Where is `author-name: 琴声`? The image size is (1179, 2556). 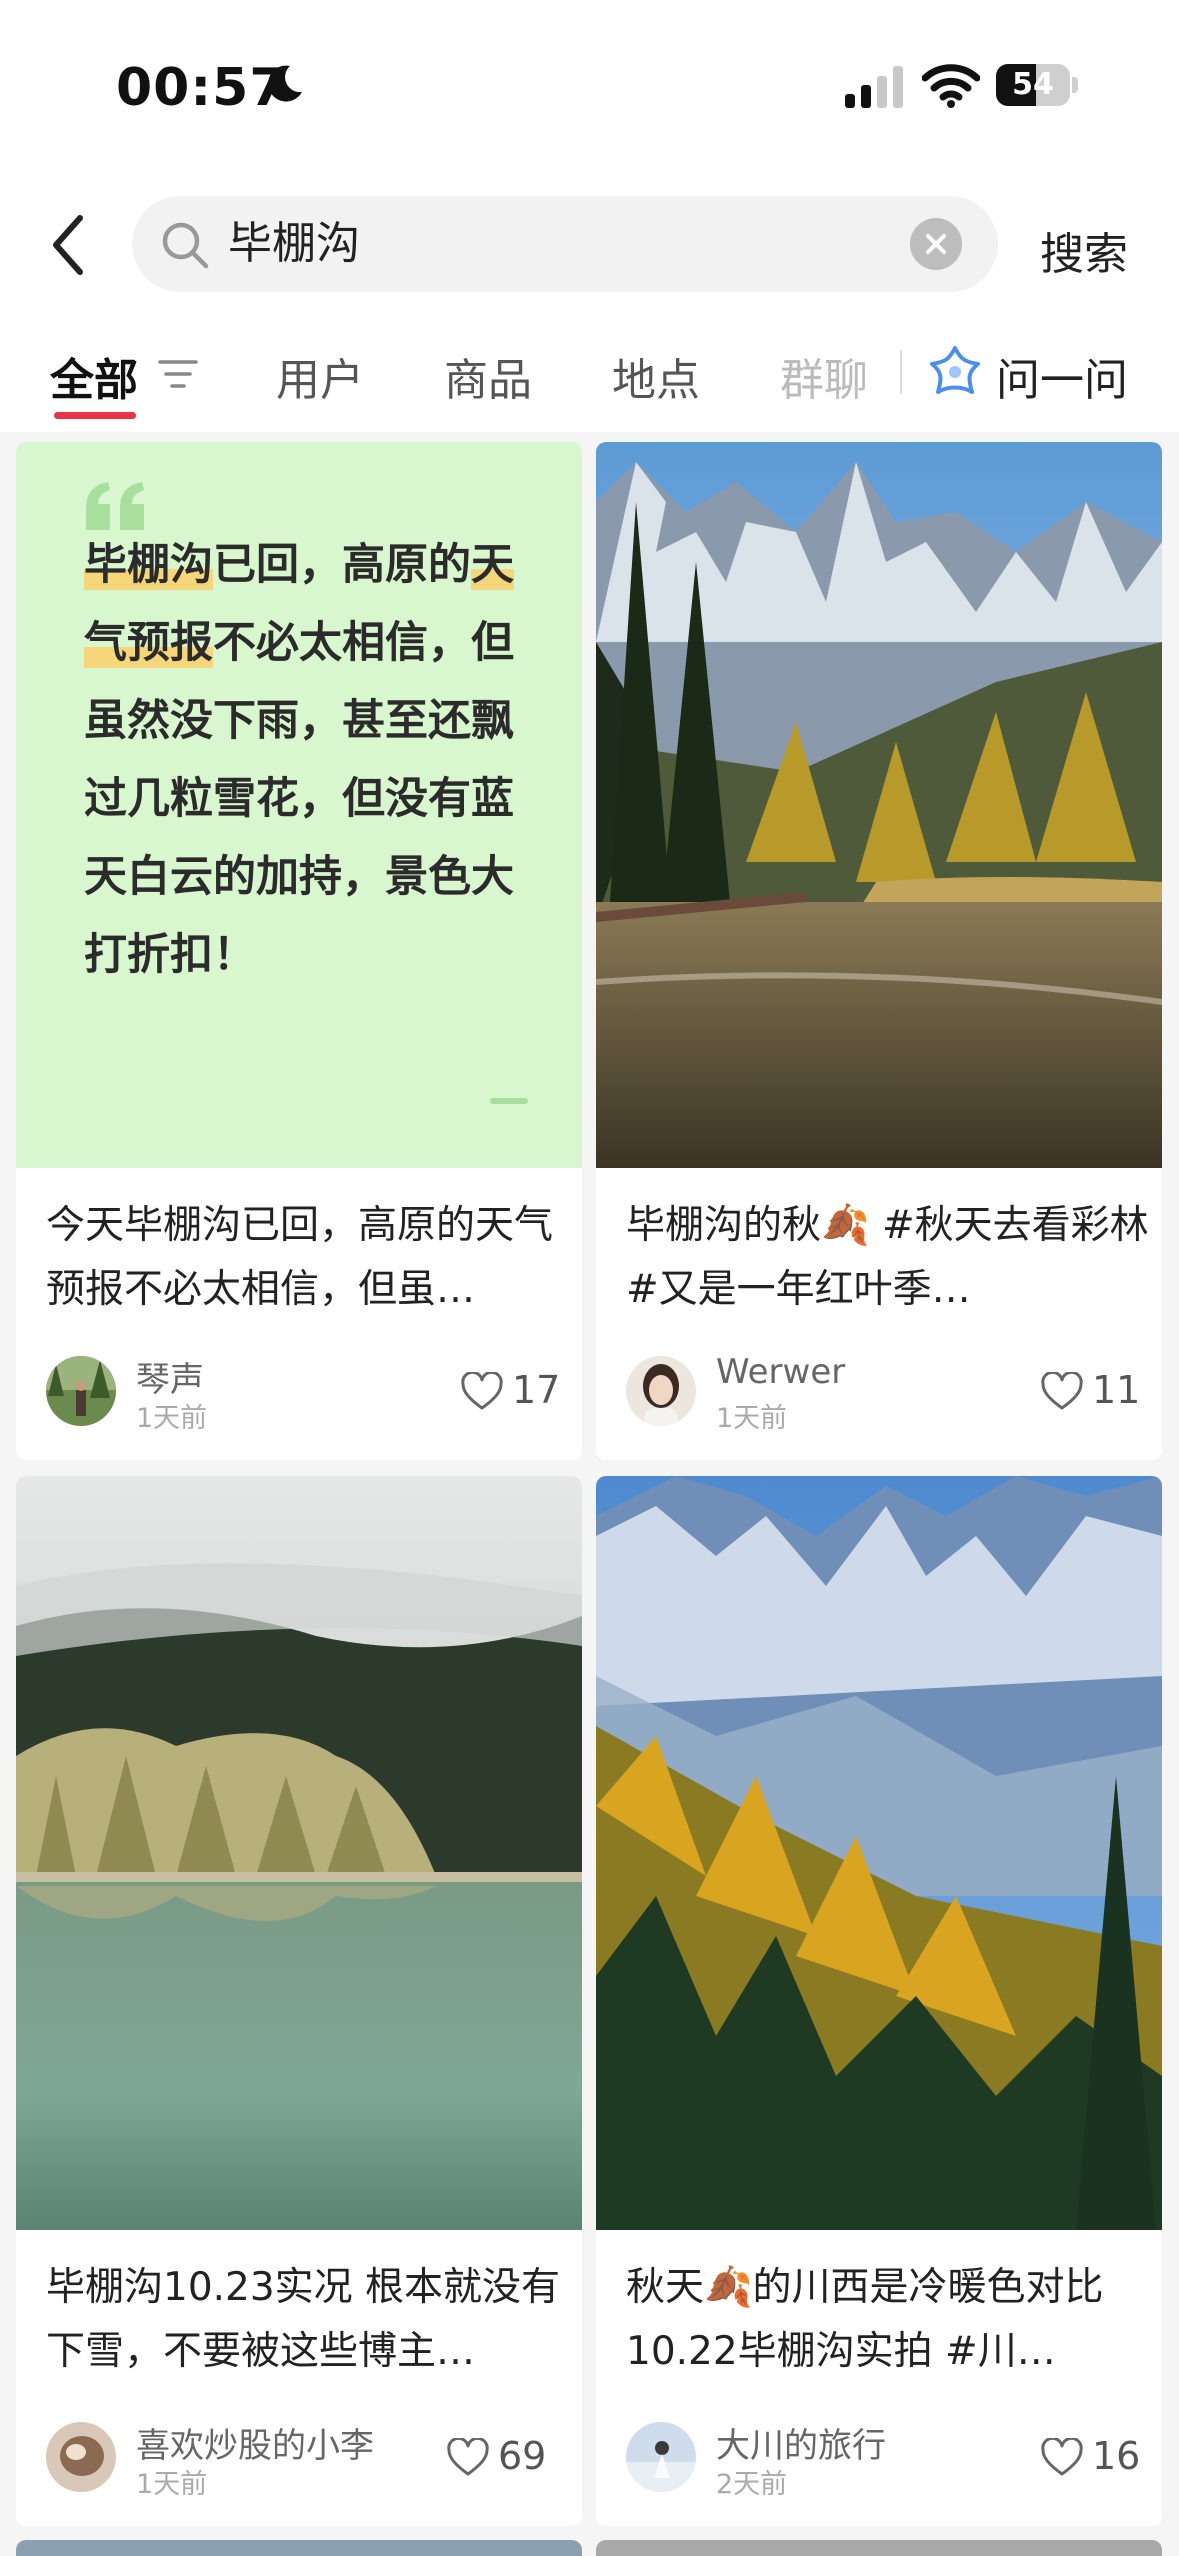 author-name: 琴声 is located at coordinates (170, 1376).